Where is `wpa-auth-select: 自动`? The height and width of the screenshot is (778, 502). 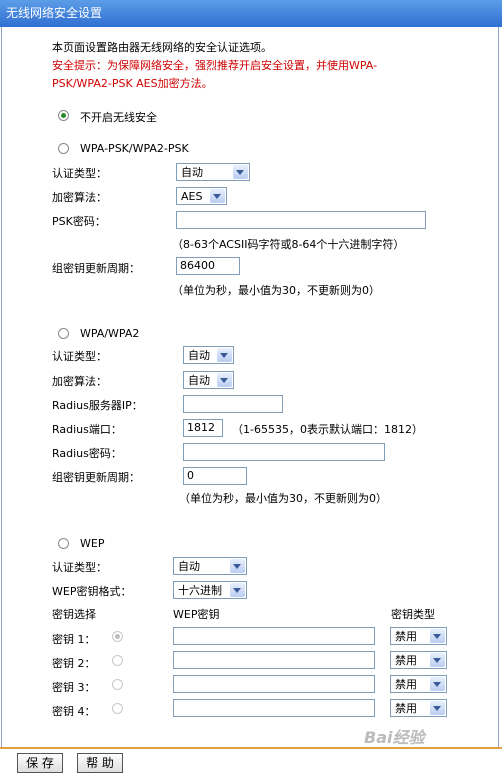 wpa-auth-select: 自动 is located at coordinates (208, 355).